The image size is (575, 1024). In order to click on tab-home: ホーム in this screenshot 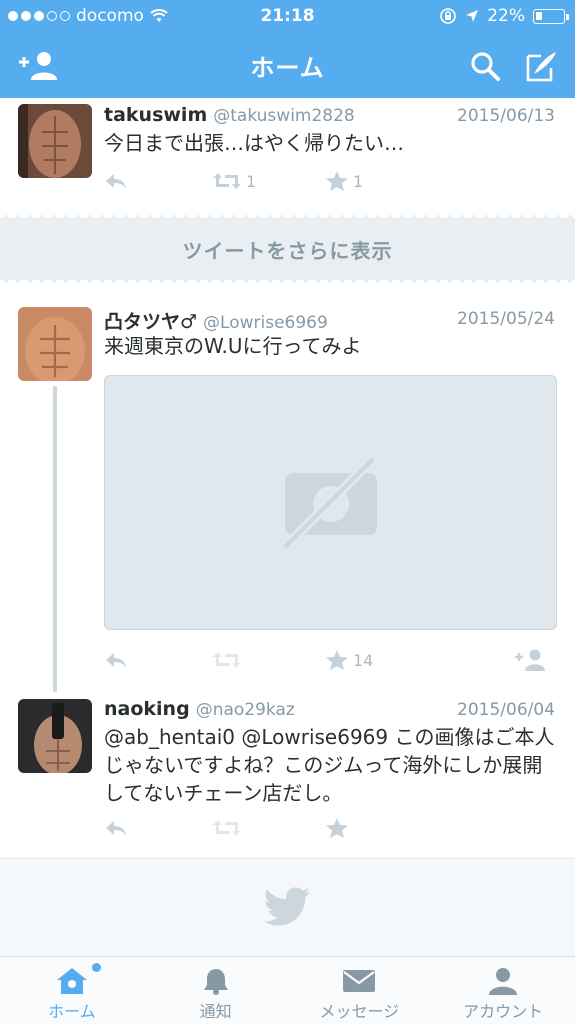, I will do `click(72, 990)`.